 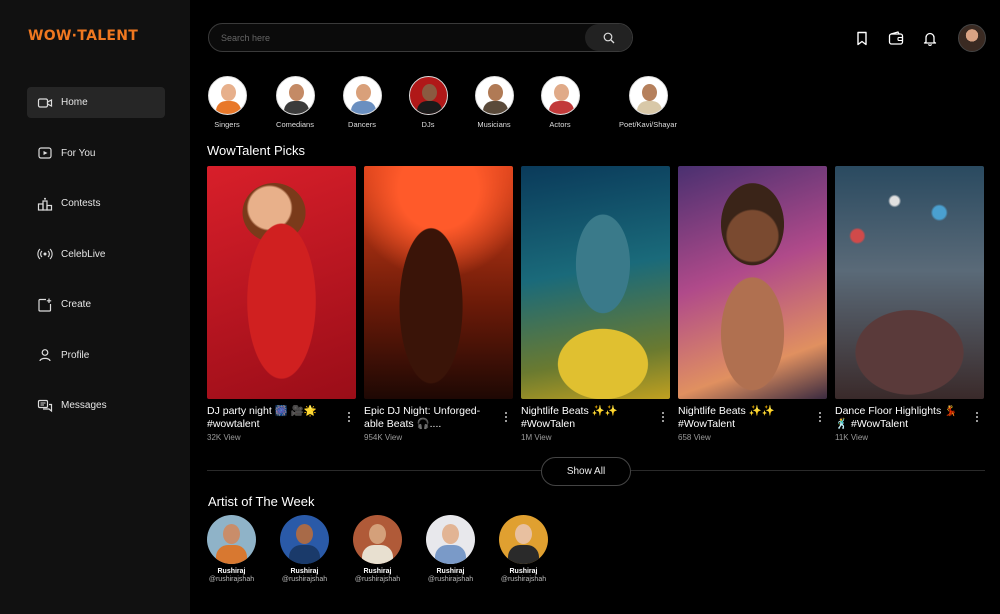 I want to click on search-input, so click(x=401, y=37).